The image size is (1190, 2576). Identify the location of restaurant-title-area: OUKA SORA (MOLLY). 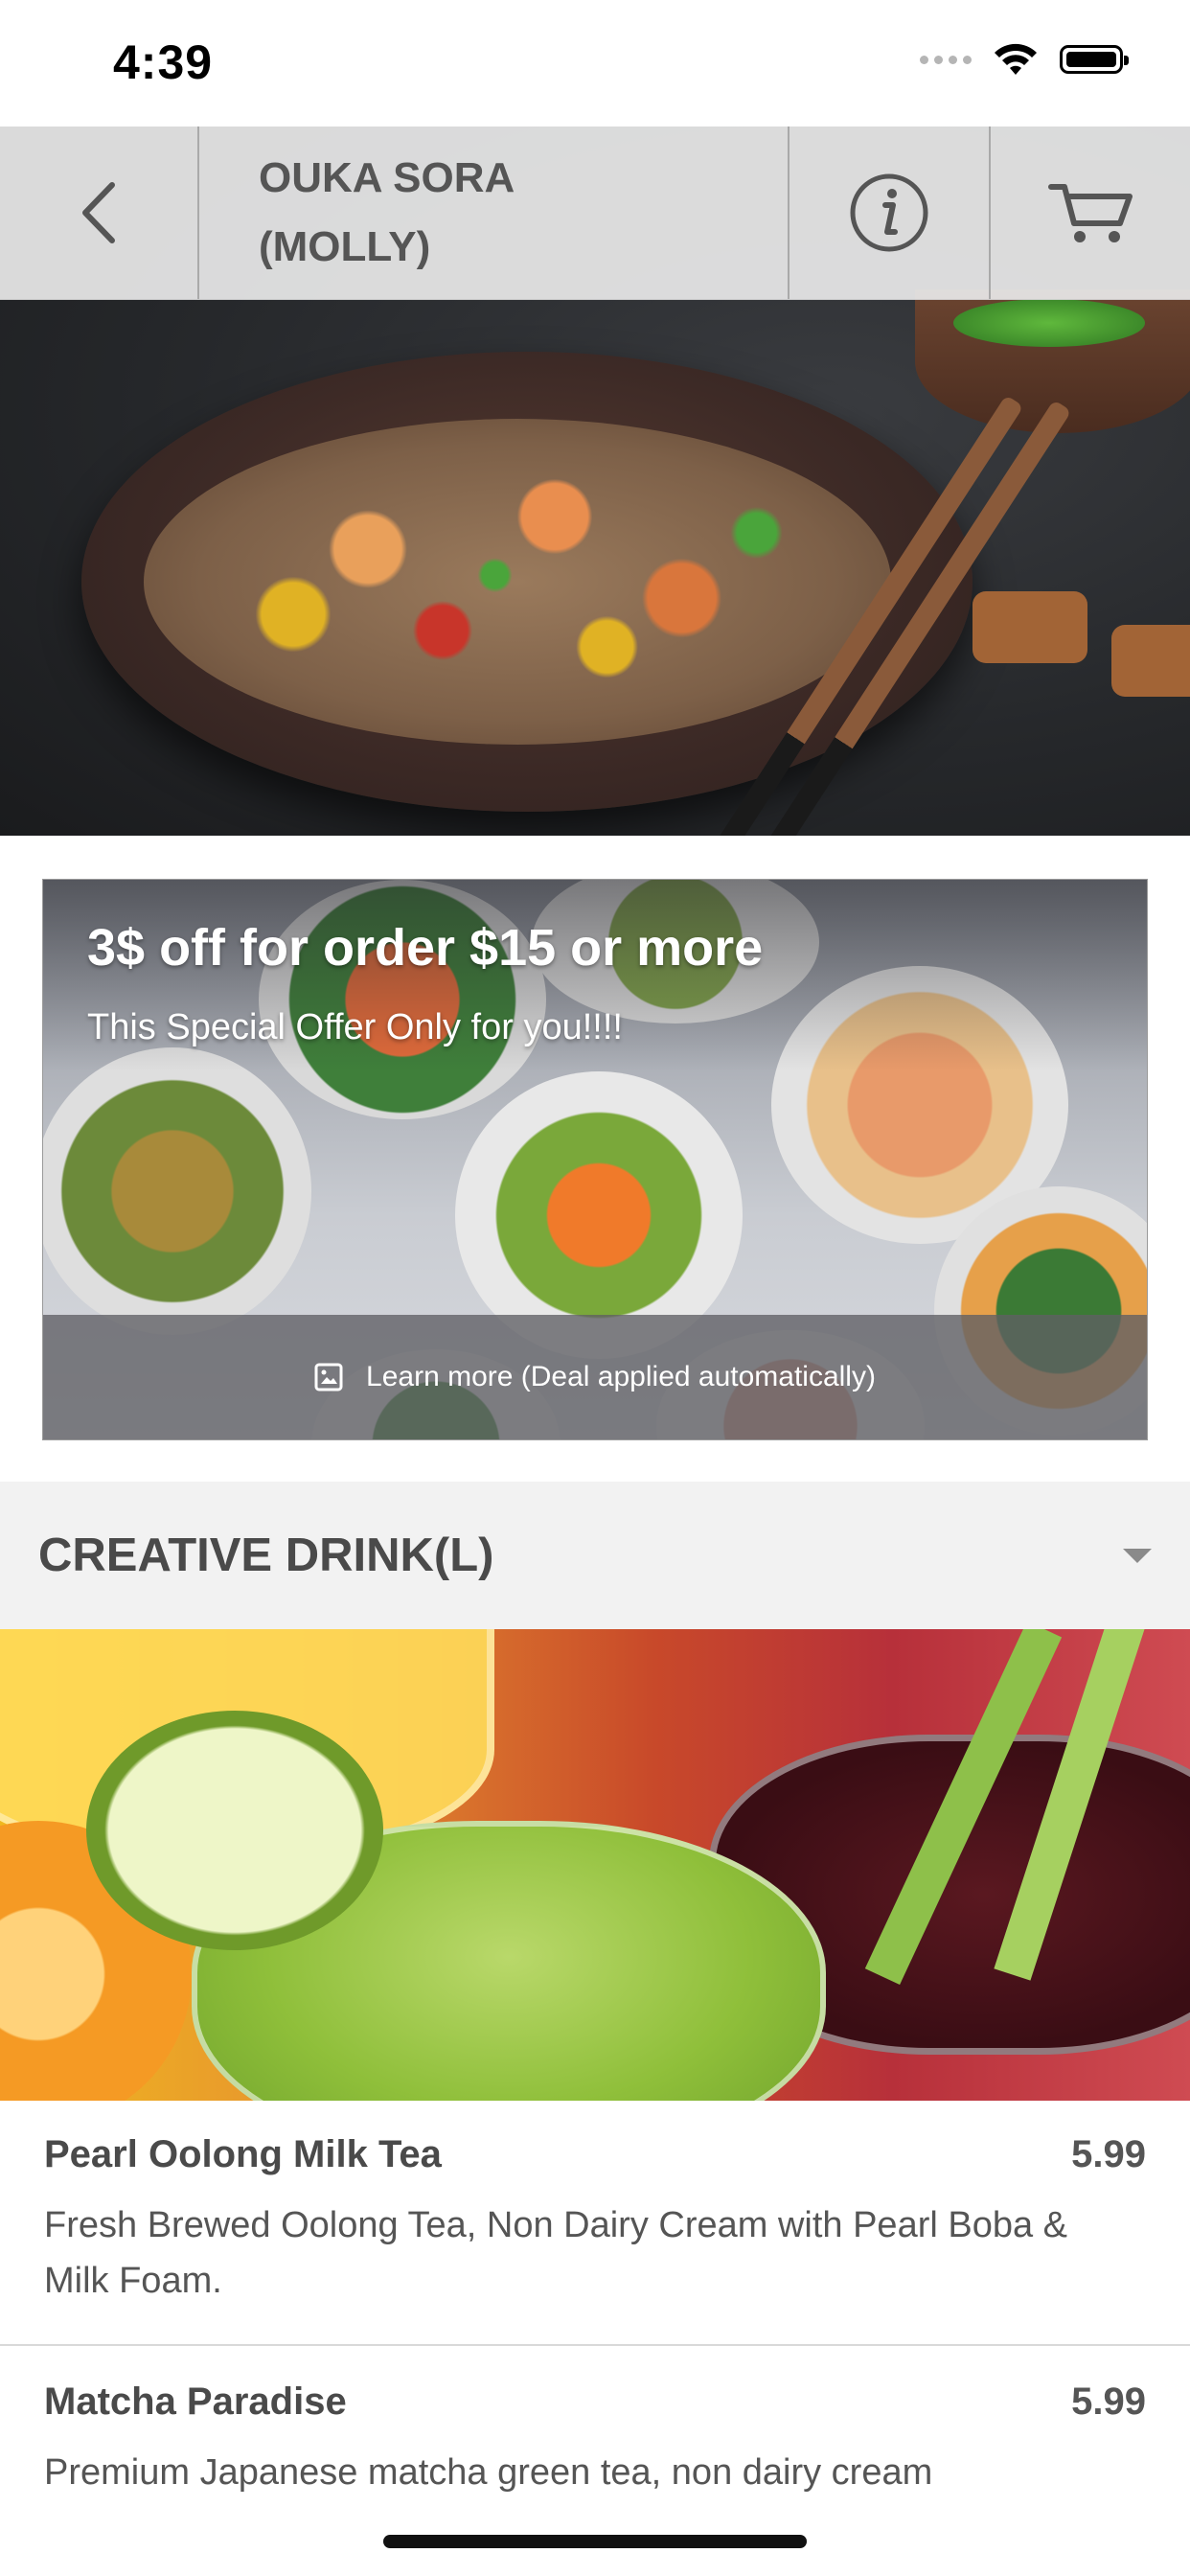
(494, 212).